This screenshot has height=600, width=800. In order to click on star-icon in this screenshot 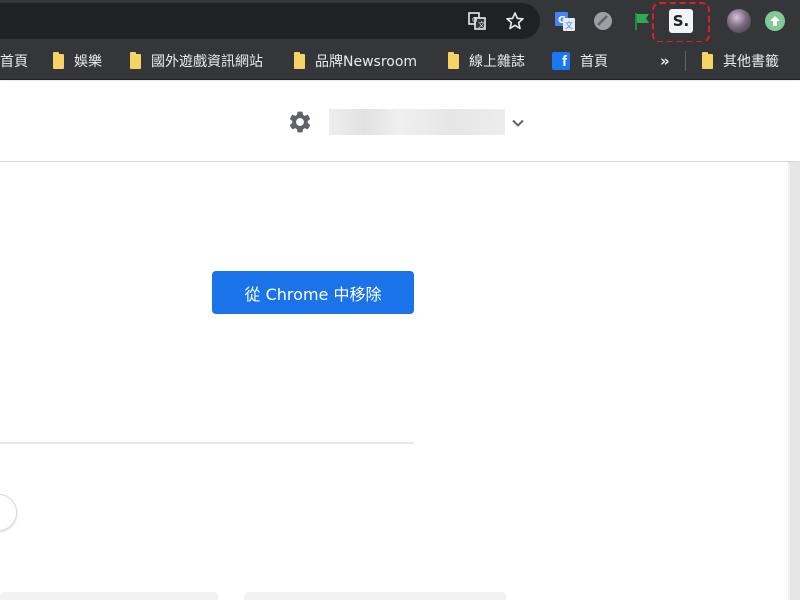, I will do `click(515, 21)`.